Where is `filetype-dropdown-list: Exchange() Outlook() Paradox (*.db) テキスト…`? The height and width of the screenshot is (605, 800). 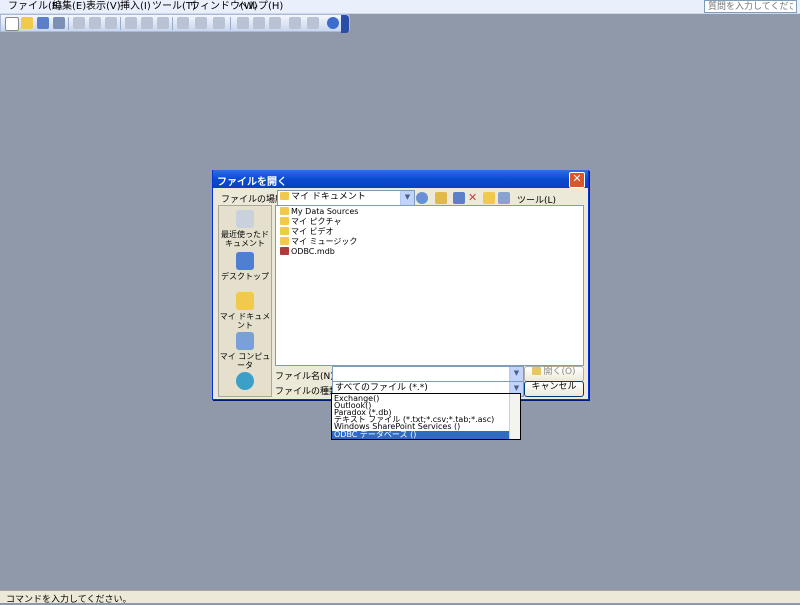
filetype-dropdown-list: Exchange() Outlook() Paradox (*.db) テキスト… is located at coordinates (426, 416).